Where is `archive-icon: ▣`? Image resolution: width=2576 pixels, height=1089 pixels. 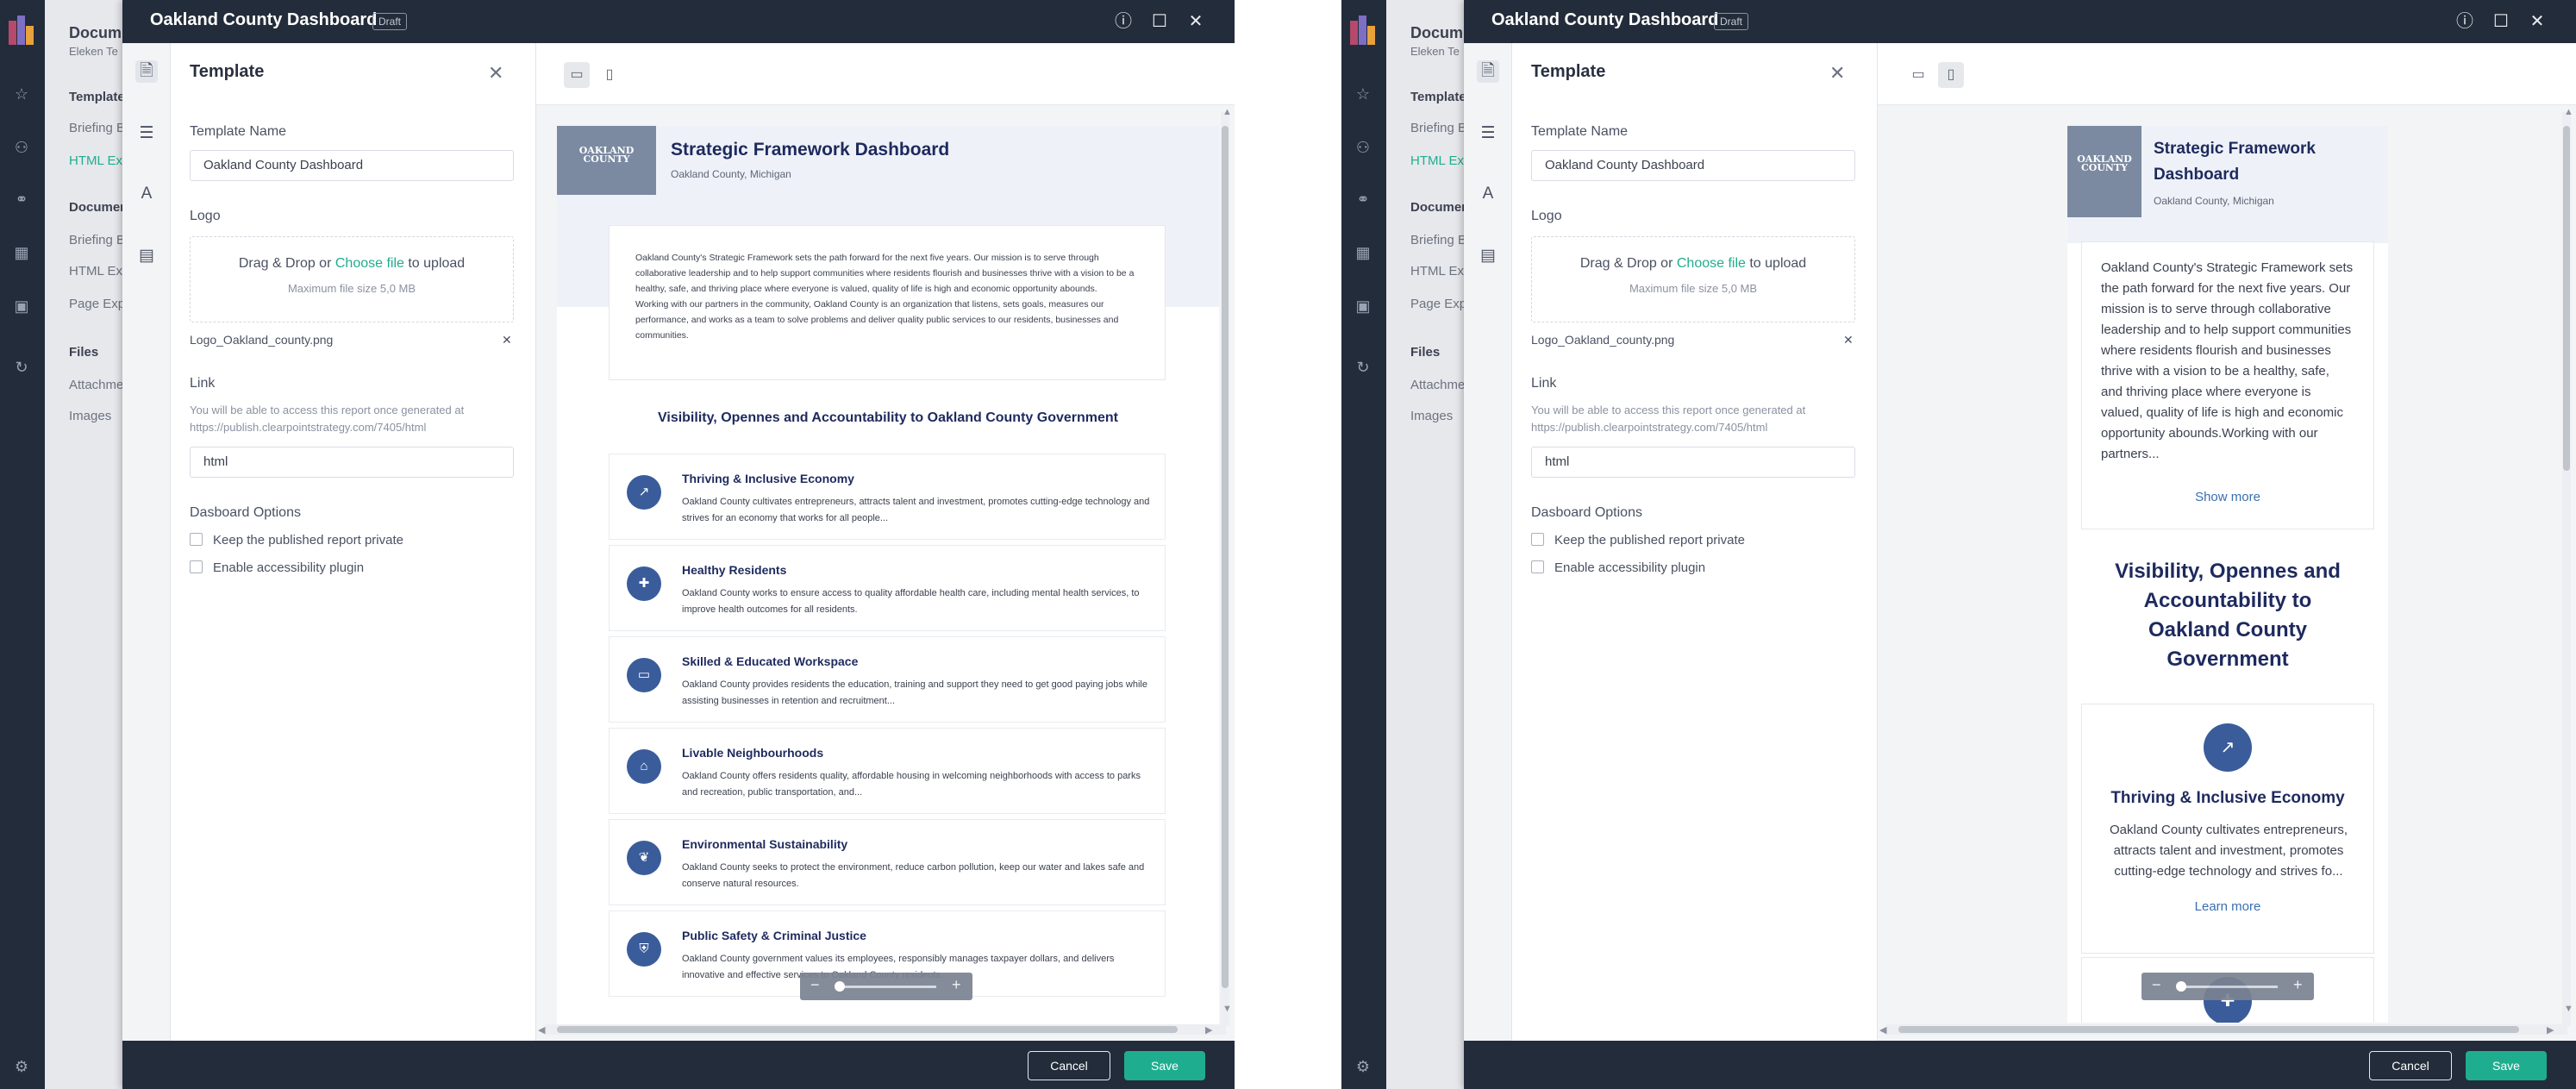 archive-icon: ▣ is located at coordinates (21, 306).